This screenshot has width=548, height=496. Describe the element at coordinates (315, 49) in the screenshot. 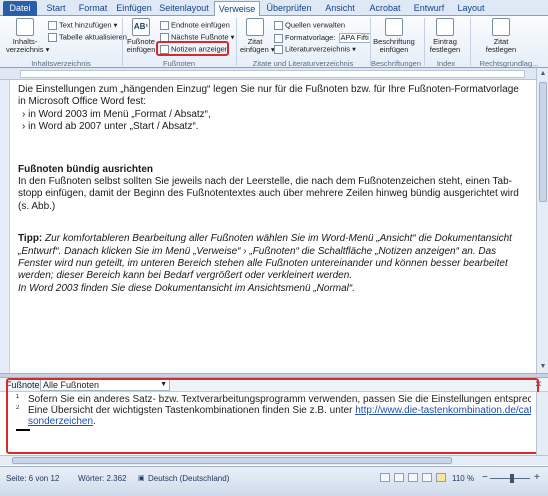

I see `bibliography-button: Literaturverzeichnis ▾` at that location.